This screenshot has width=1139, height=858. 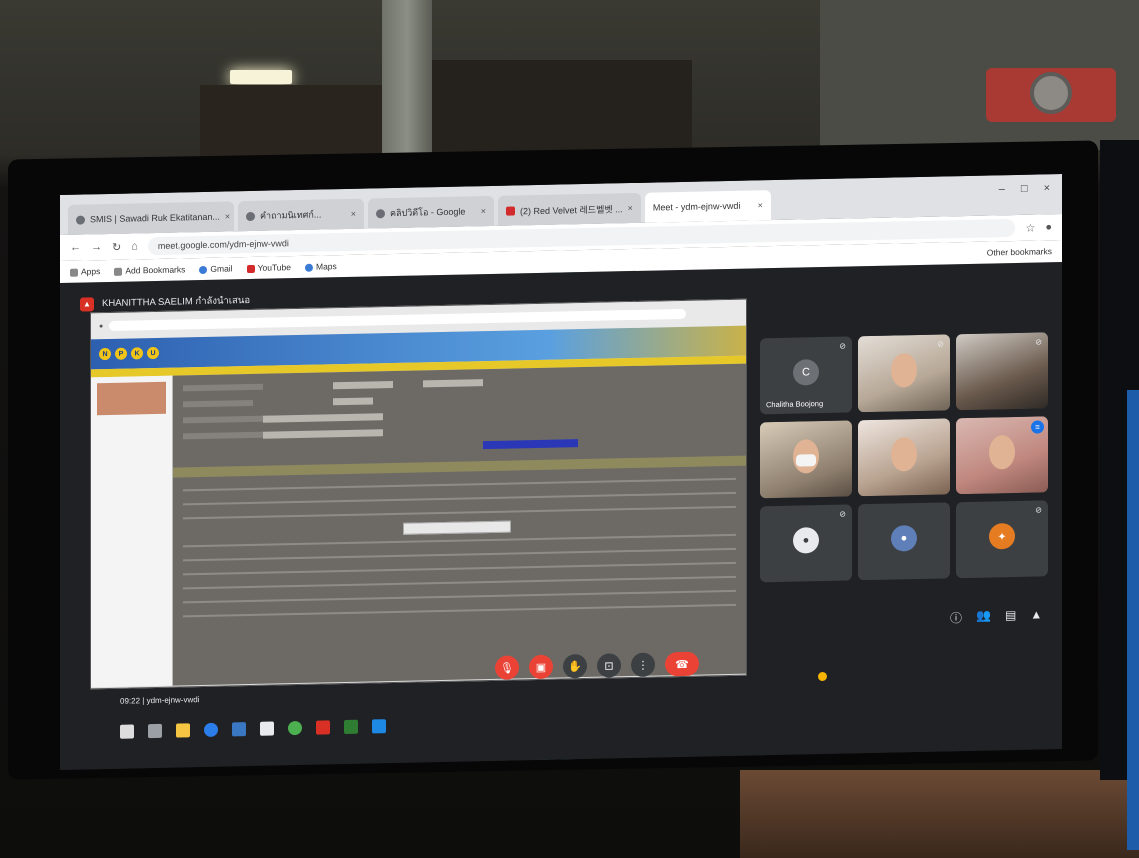 What do you see at coordinates (806, 372) in the screenshot?
I see `avatar: C` at bounding box center [806, 372].